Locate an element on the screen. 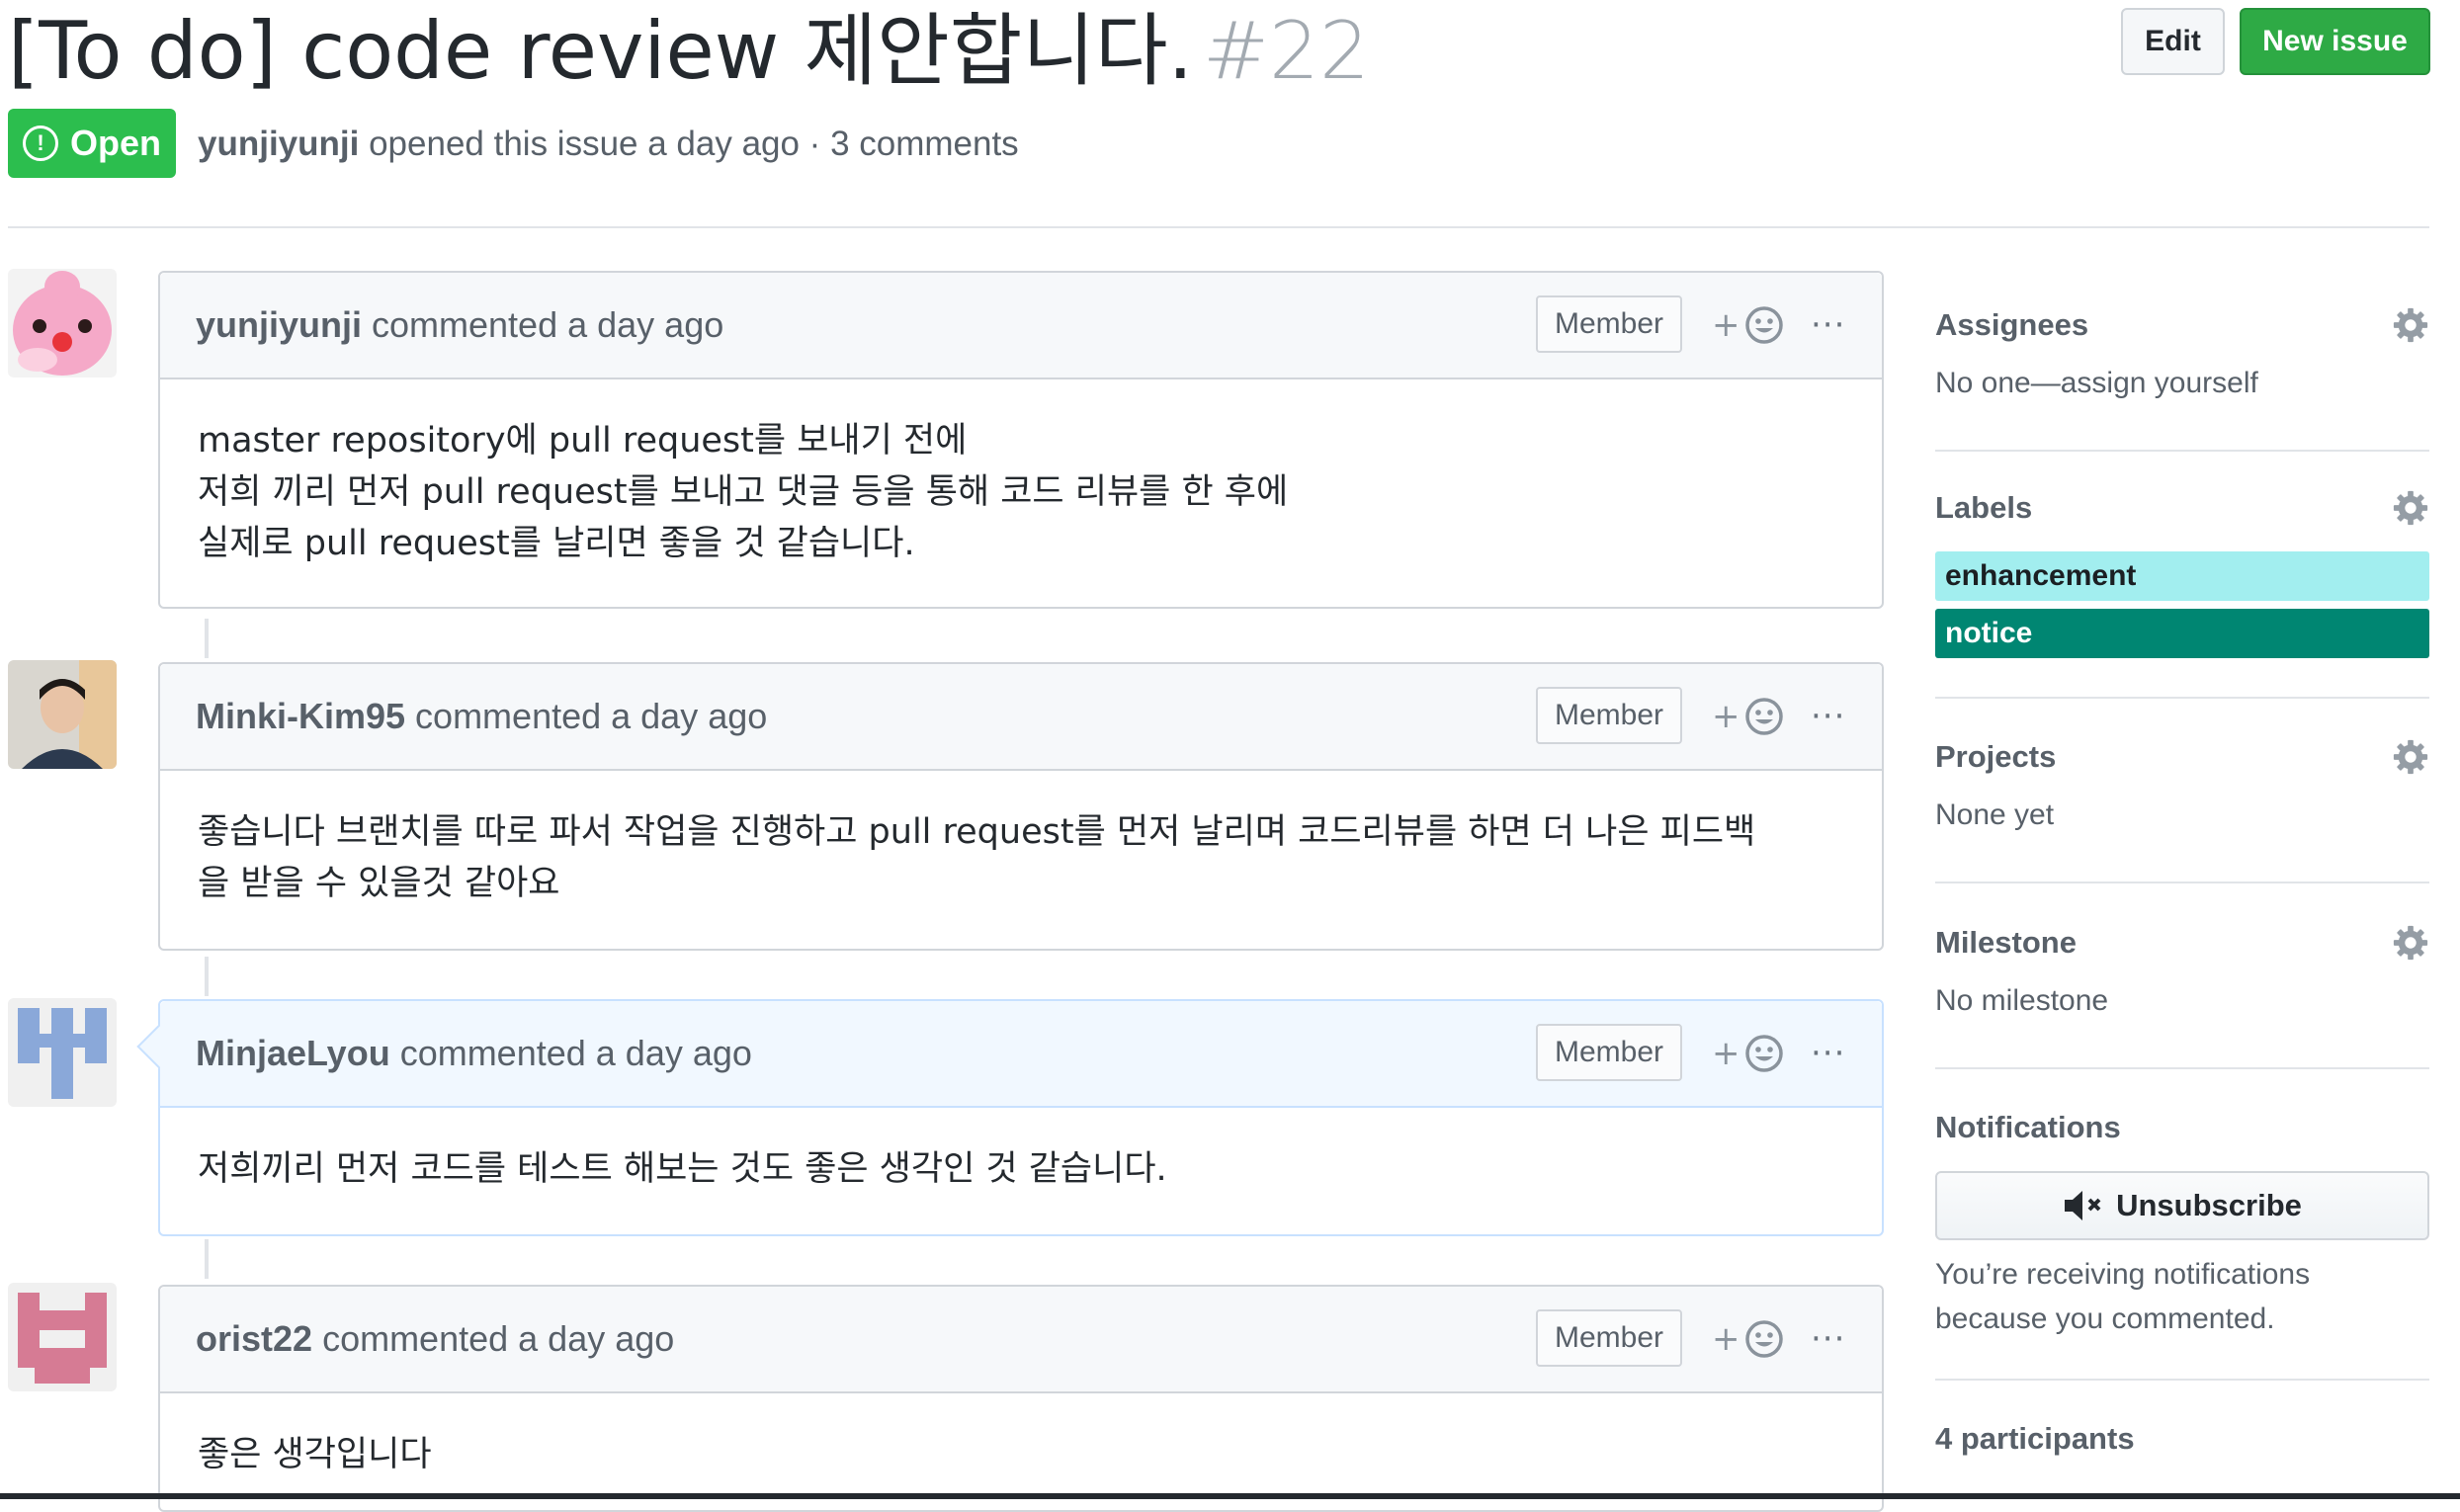  milestone-title: Milestone is located at coordinates (2006, 942).